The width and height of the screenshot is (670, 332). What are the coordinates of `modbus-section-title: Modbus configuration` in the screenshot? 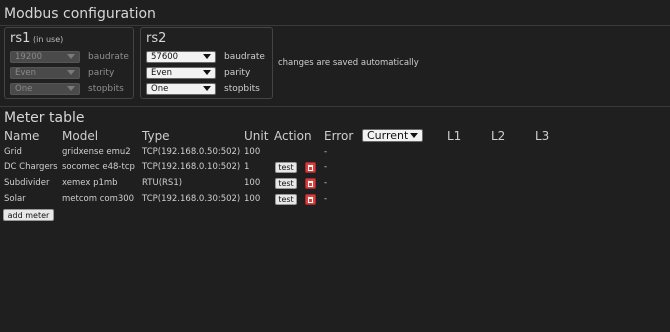 It's located at (80, 14).